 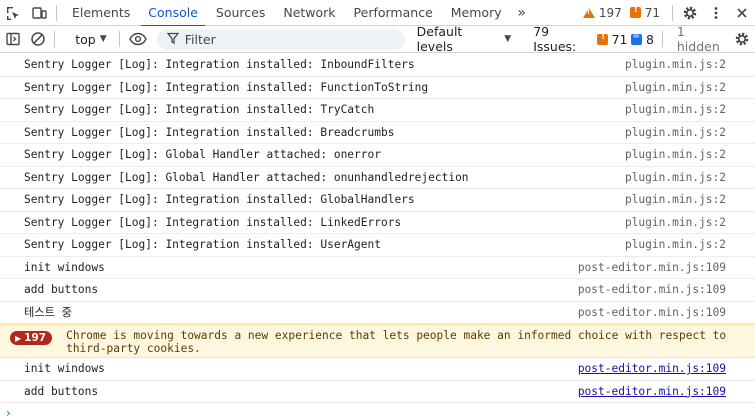 What do you see at coordinates (240, 13) in the screenshot?
I see `tab-sources: Sources` at bounding box center [240, 13].